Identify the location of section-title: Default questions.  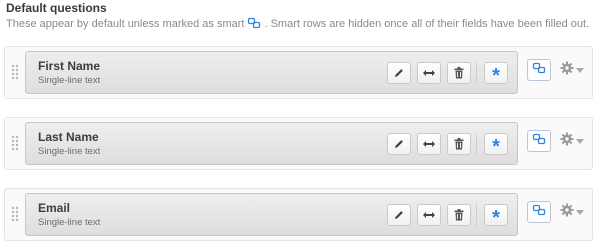
(56, 8).